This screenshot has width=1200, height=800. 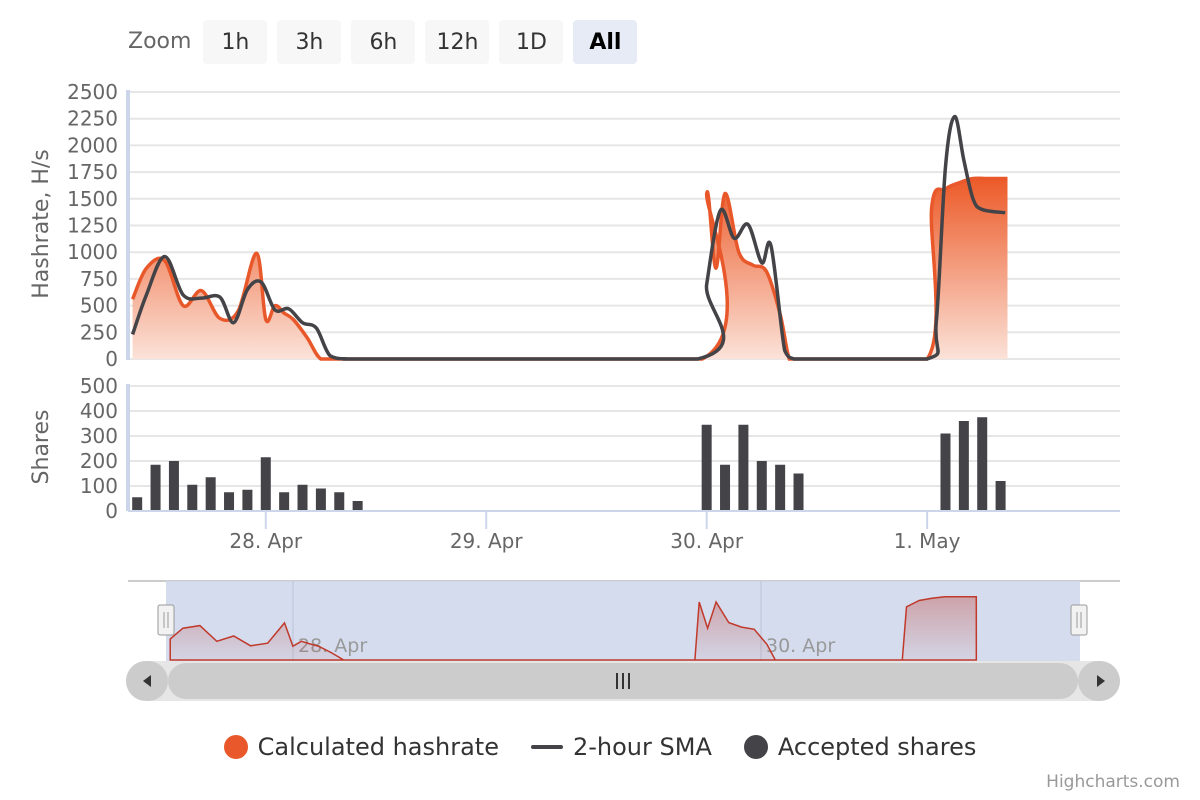 I want to click on hashrate-axis-line, so click(x=128, y=225).